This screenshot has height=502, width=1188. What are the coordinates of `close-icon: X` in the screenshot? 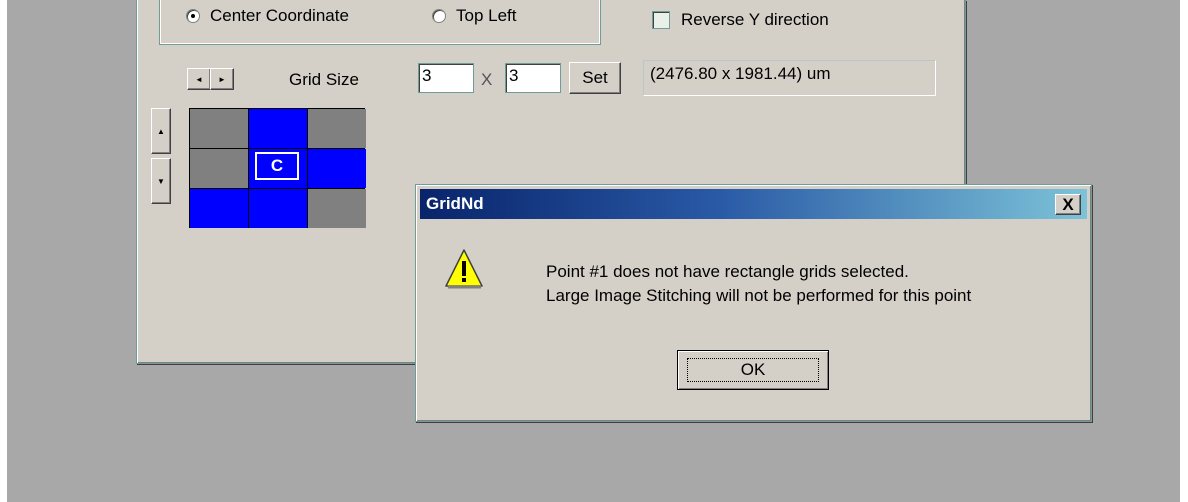 It's located at (1068, 204).